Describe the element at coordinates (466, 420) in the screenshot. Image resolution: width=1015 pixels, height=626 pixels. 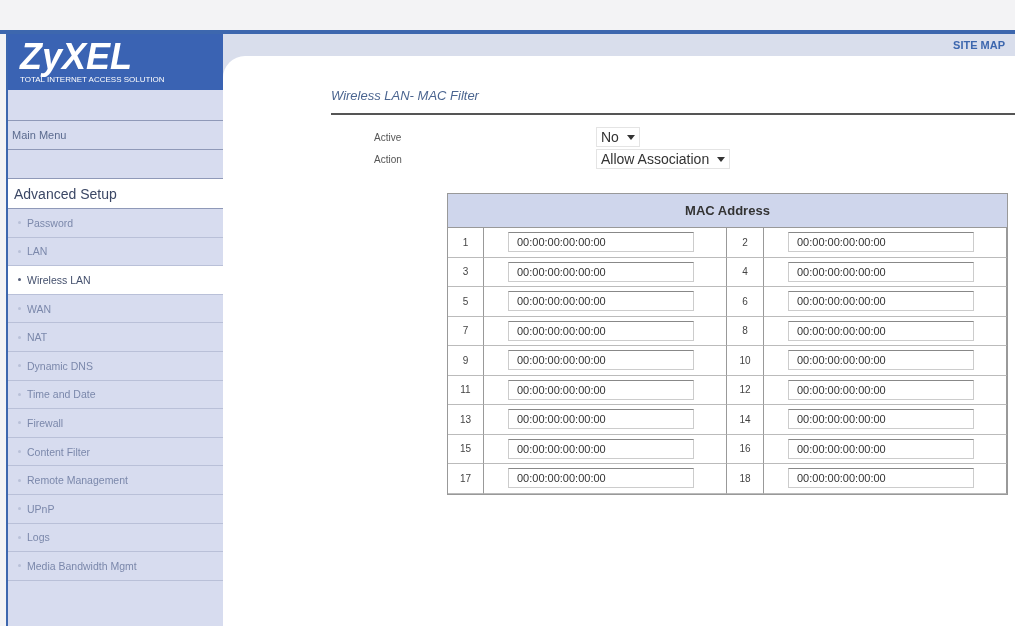
I see `row-number: 13` at that location.